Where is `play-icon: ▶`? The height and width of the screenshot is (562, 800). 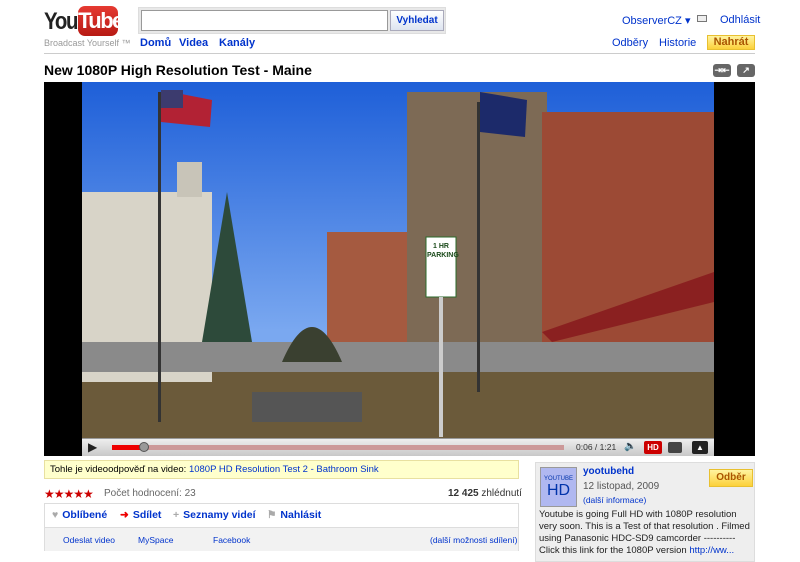
play-icon: ▶ is located at coordinates (92, 447).